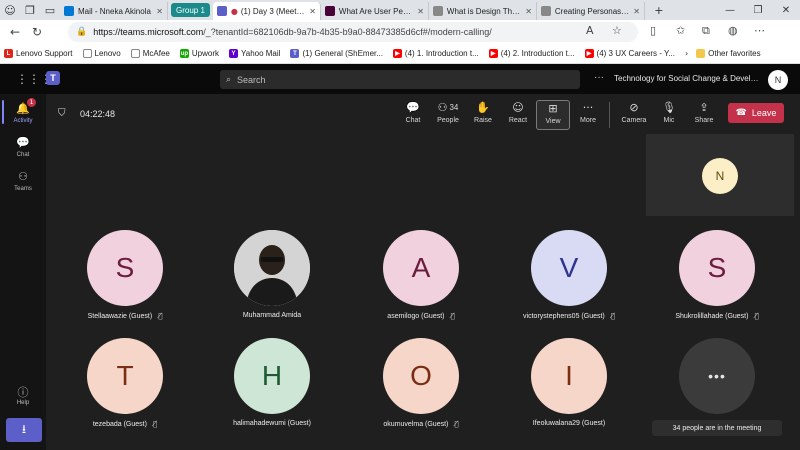  Describe the element at coordinates (125, 282) in the screenshot. I see `participant-tile: S Stellaawazie (Guest) 🎙̸` at that location.